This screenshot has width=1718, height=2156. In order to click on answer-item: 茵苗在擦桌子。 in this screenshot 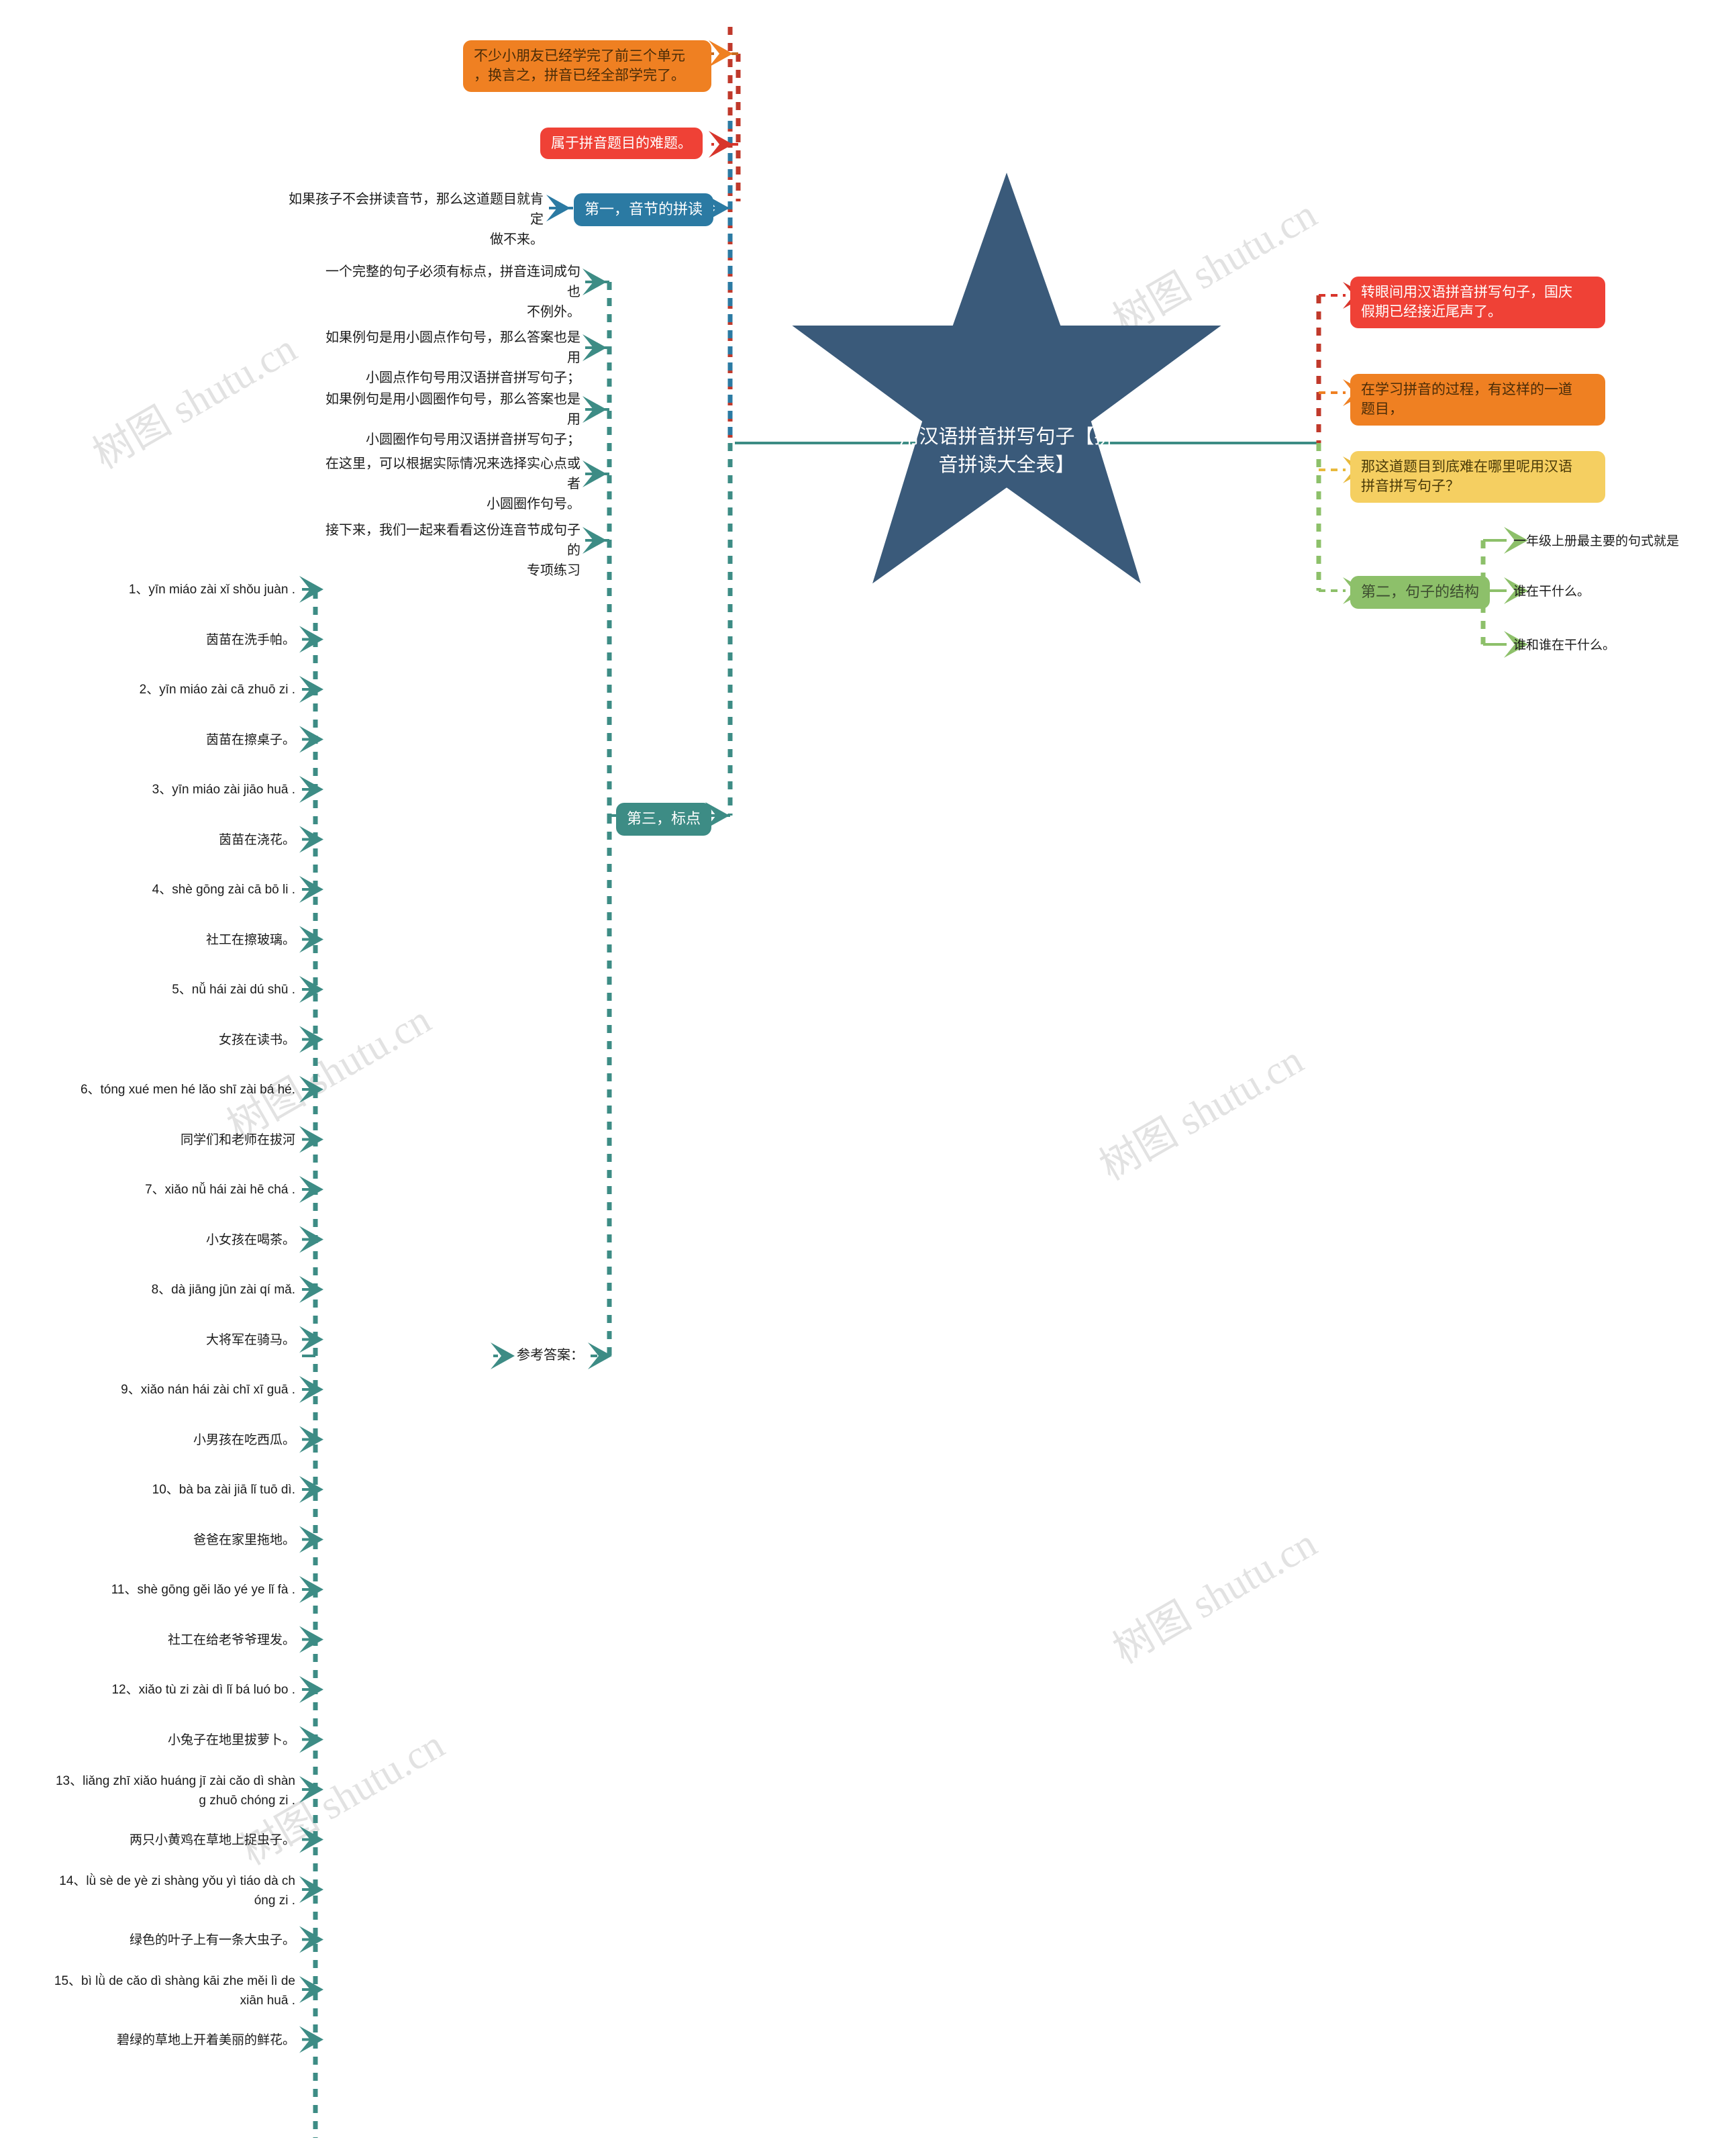, I will do `click(250, 740)`.